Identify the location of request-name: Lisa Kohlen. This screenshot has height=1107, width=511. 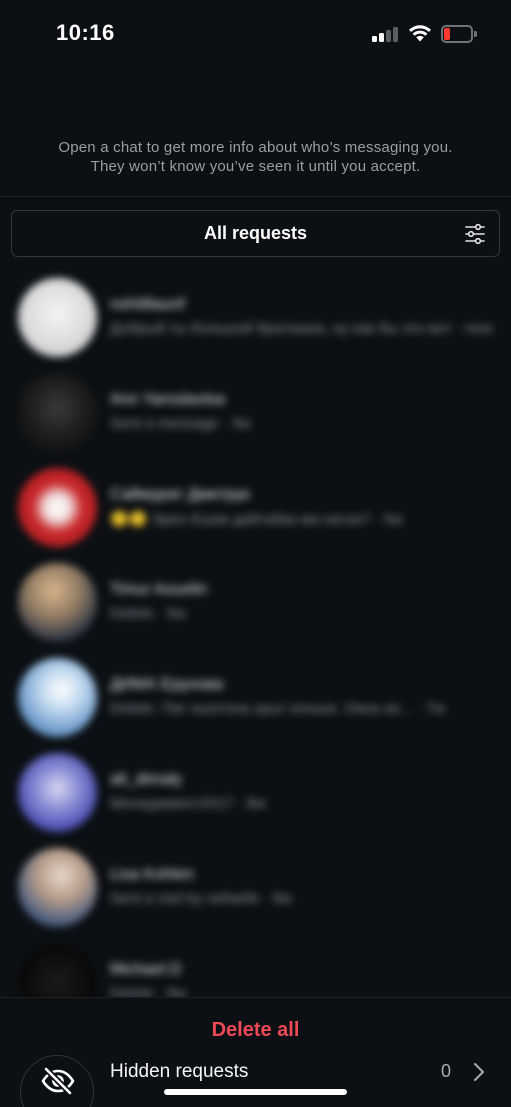
(152, 874).